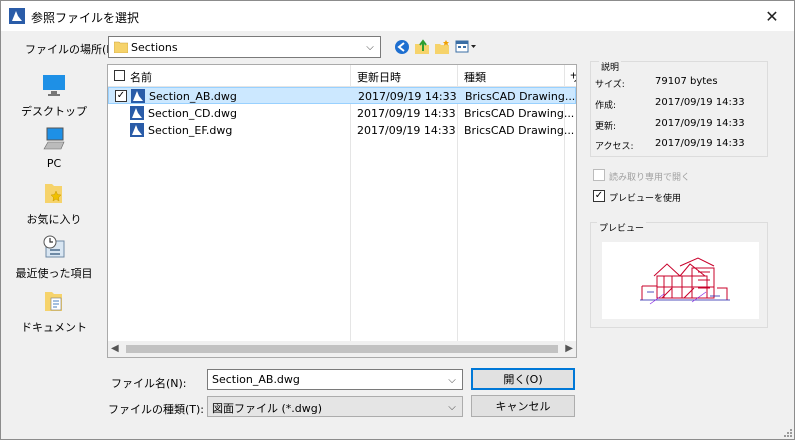  Describe the element at coordinates (54, 206) in the screenshot. I see `place-favorites: お気に入り` at that location.